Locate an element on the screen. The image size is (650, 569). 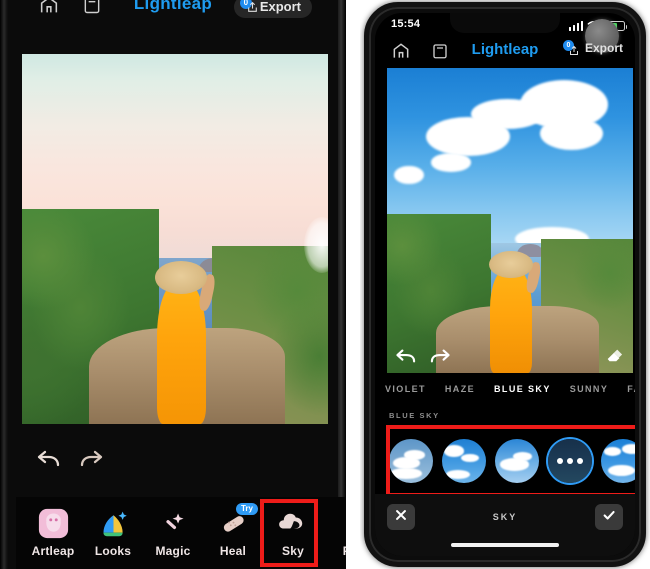
artleap-icon is located at coordinates (53, 523).